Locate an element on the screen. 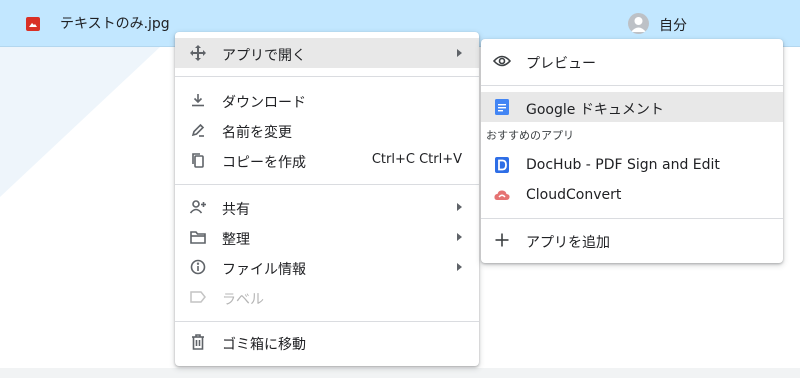 The height and width of the screenshot is (378, 800). submenu-item-label: プレビュー is located at coordinates (561, 64).